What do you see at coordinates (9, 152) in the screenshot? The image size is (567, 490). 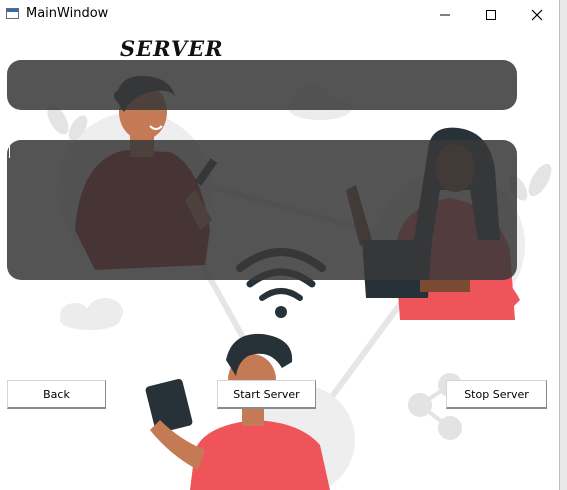 I see `text-cursor` at bounding box center [9, 152].